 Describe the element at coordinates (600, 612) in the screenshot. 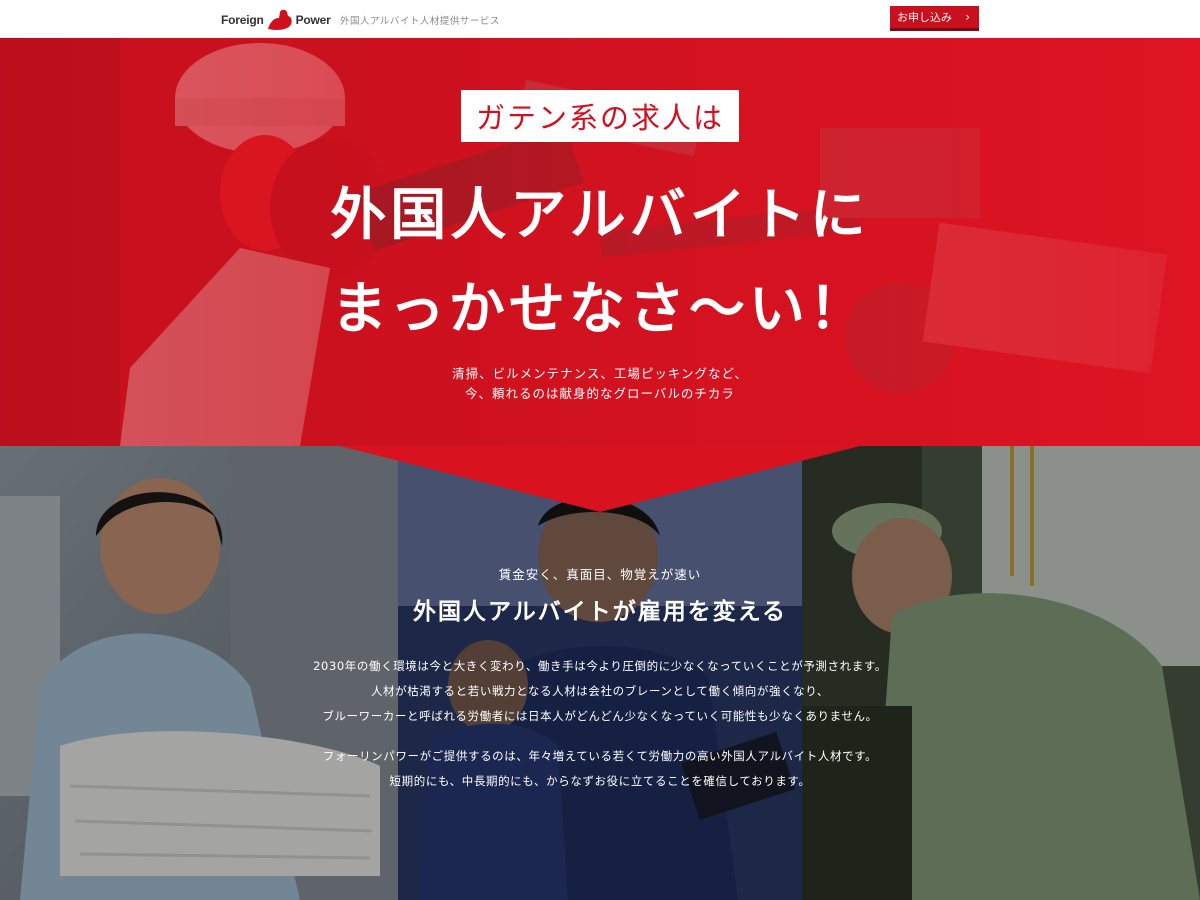

I see `feature-title: 外国人アルバイトが雇用を変える` at that location.